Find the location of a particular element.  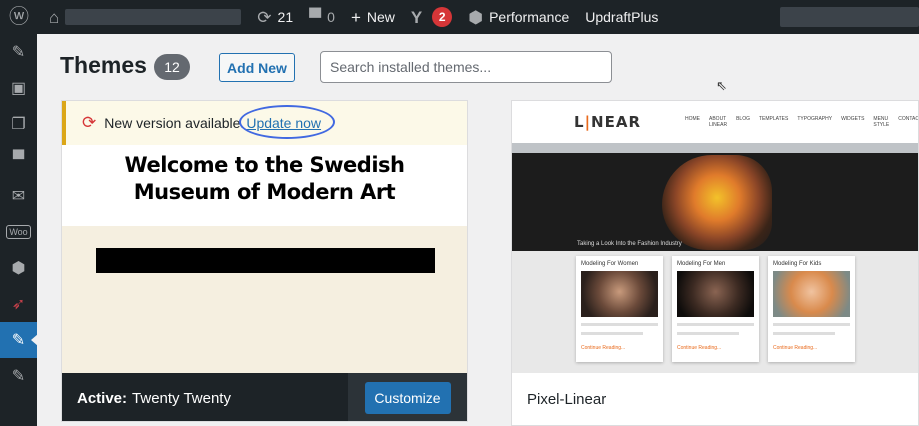

sidebar-item-appearance: ✎ is located at coordinates (19, 340).